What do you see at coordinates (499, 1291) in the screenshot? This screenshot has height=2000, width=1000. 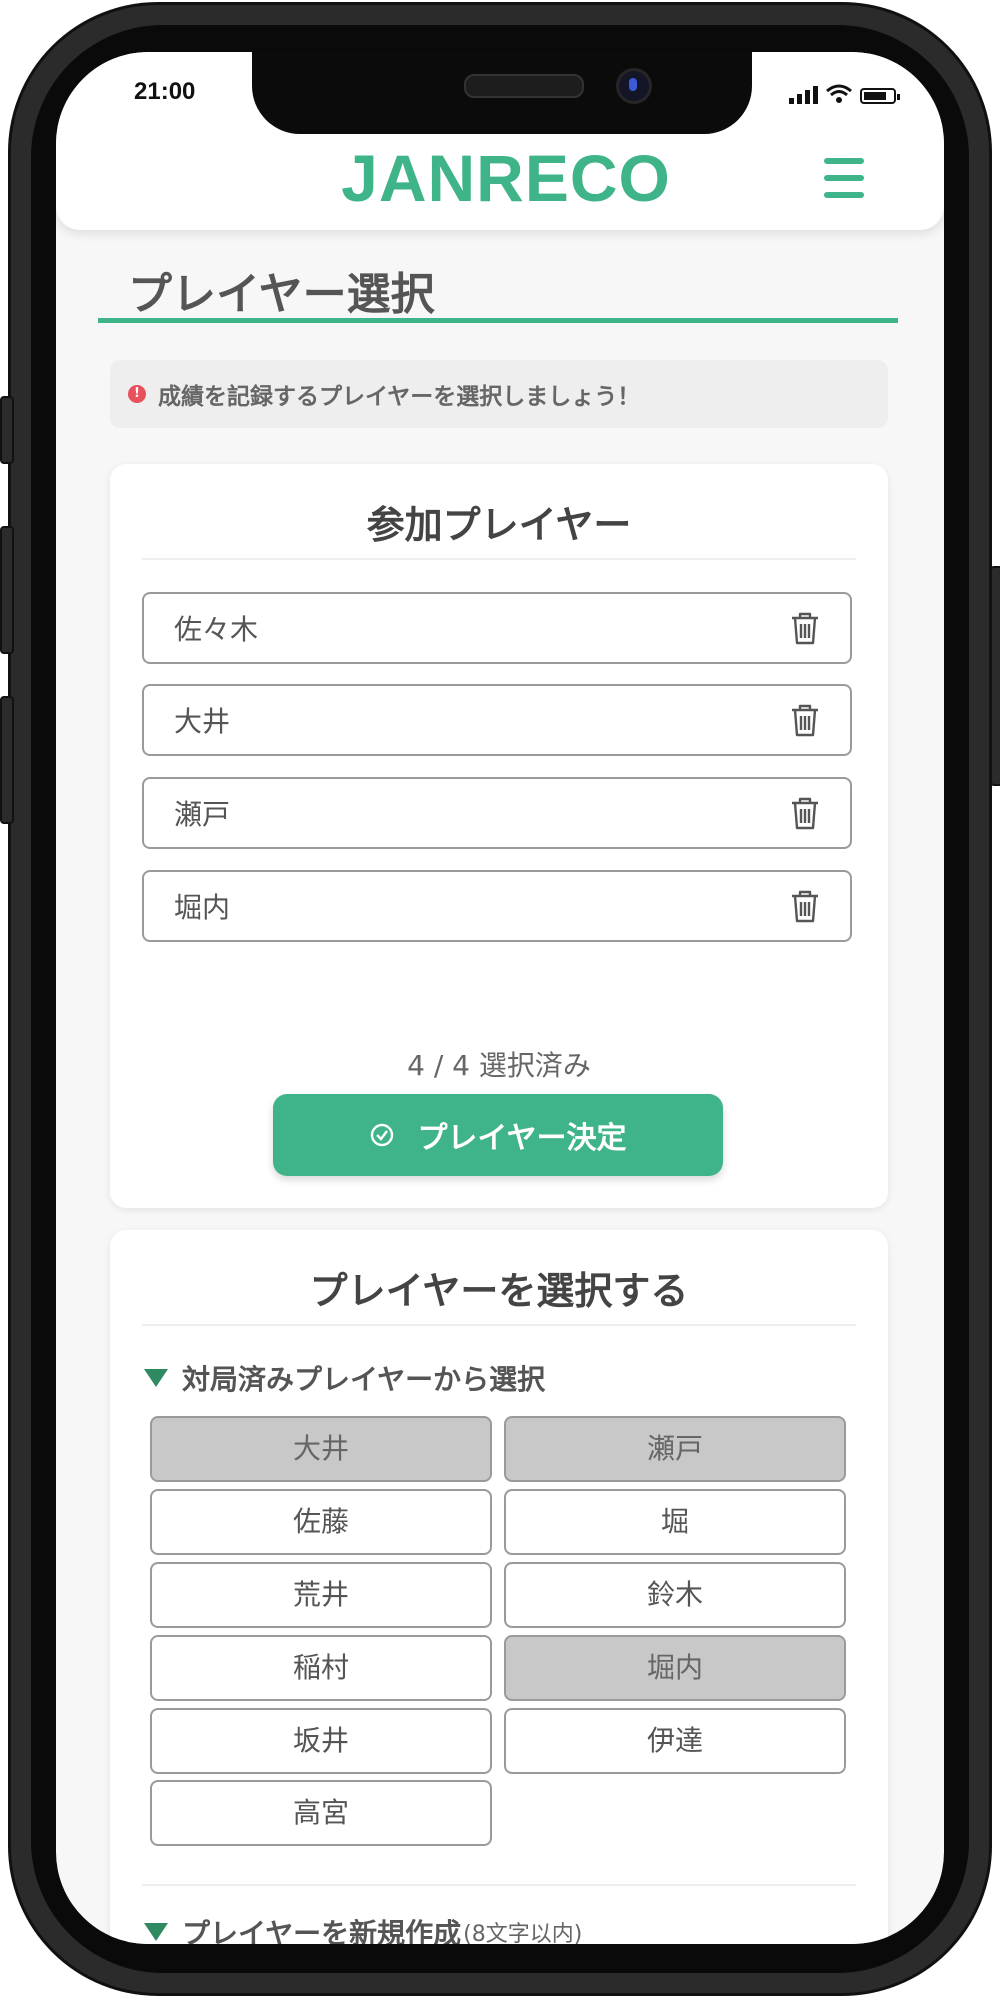 I see `select-title: プレイヤーを選択する` at bounding box center [499, 1291].